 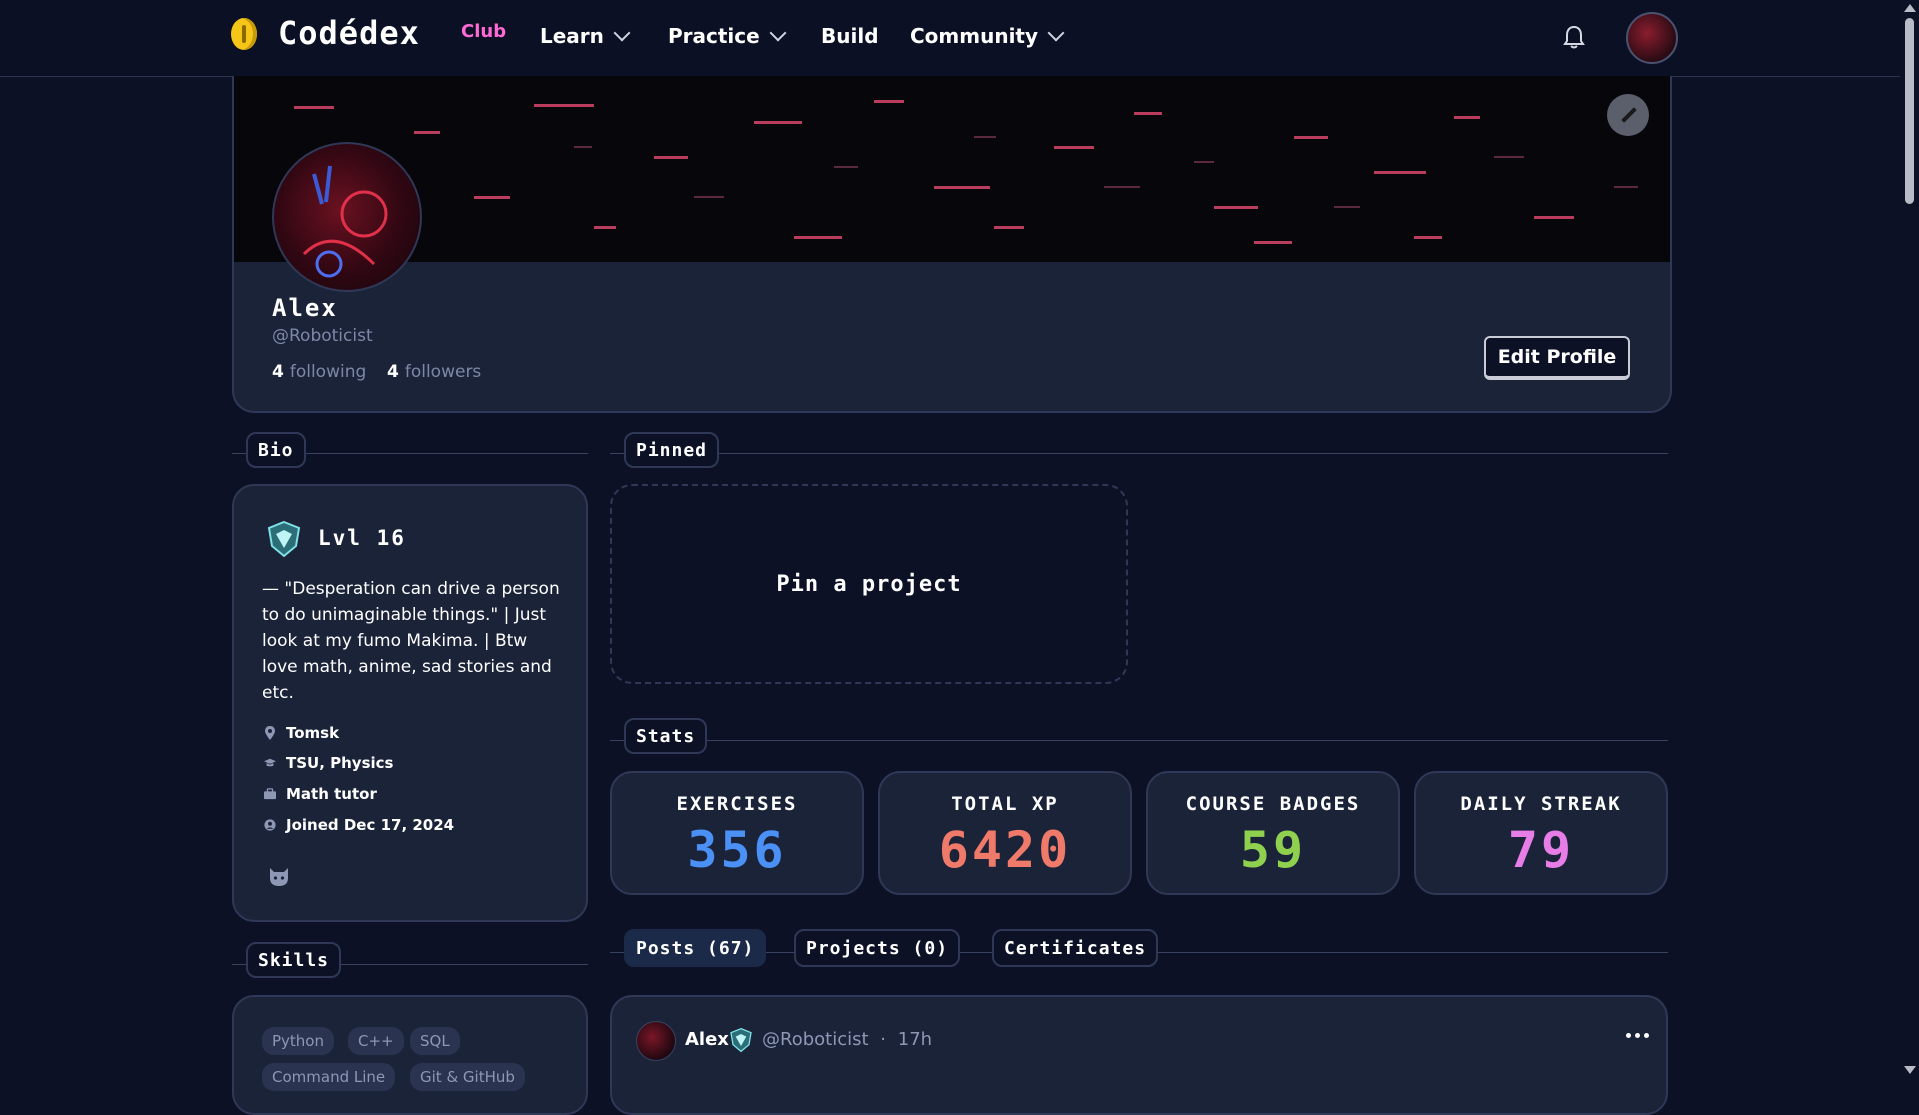 I want to click on bio-work: Math tutor, so click(x=320, y=794).